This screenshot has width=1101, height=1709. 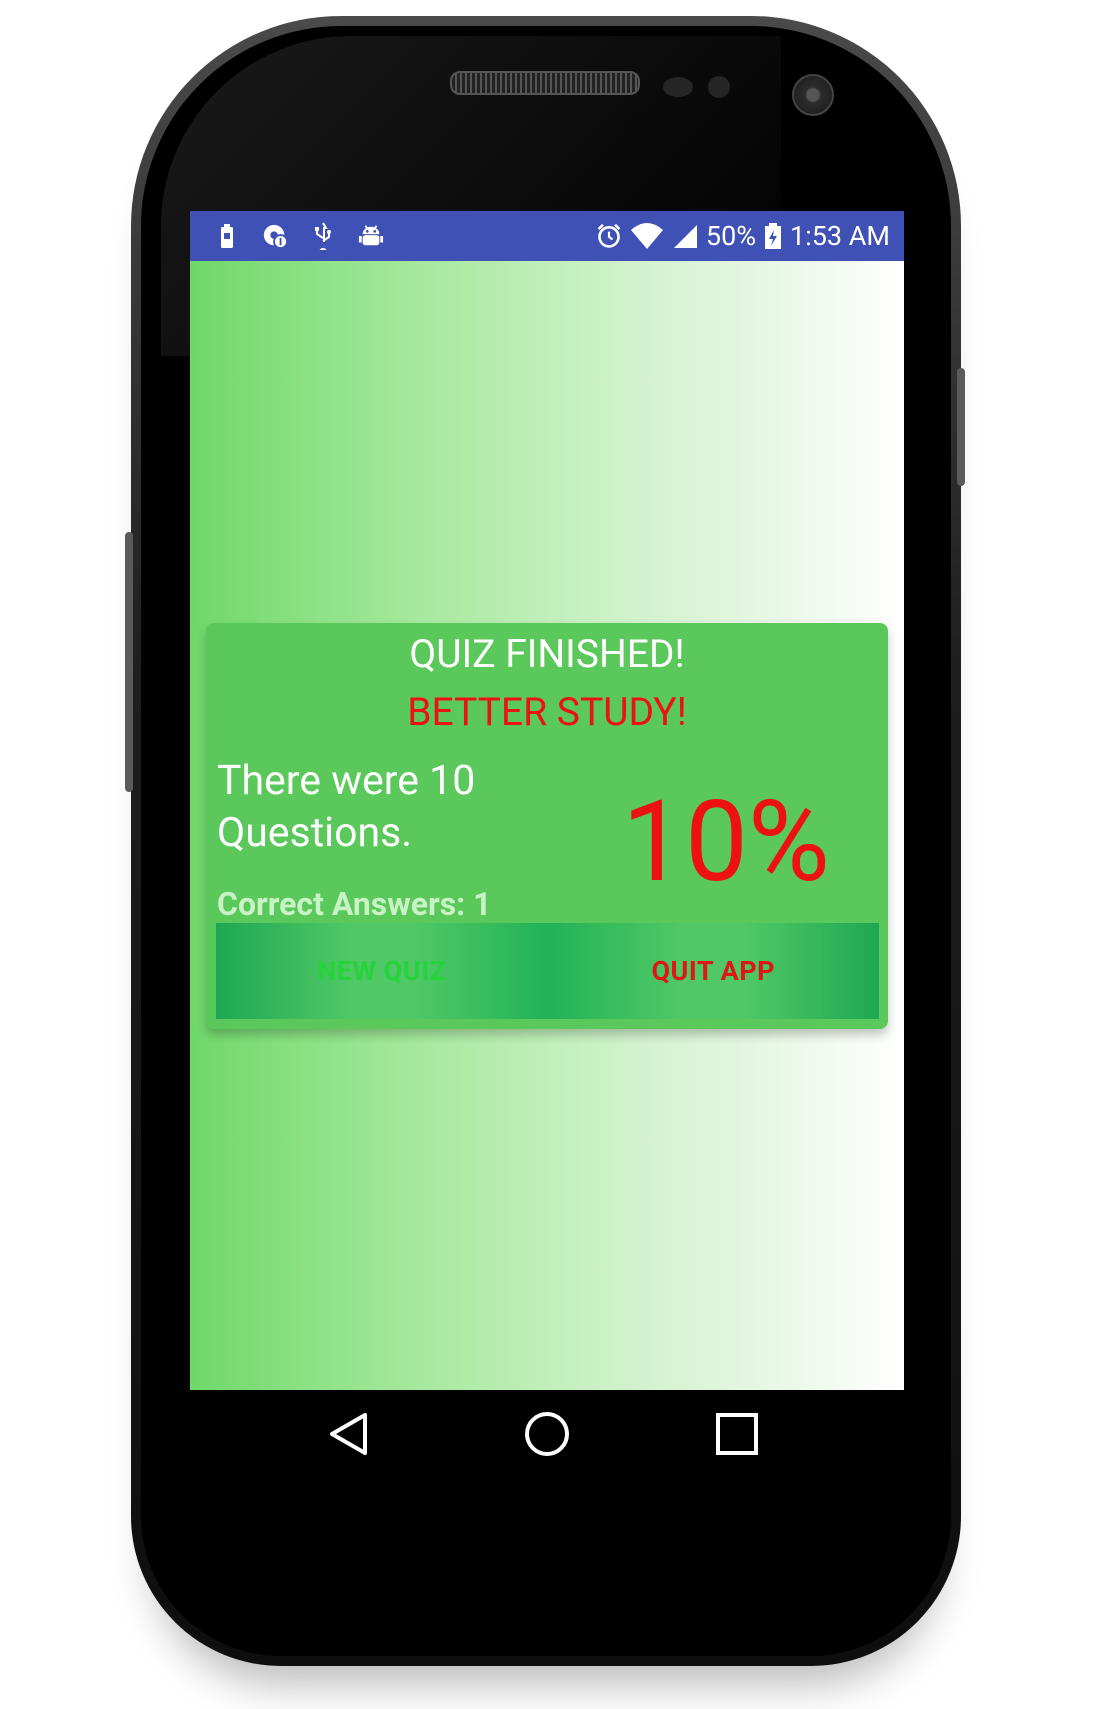 I want to click on home-icon, so click(x=547, y=1434).